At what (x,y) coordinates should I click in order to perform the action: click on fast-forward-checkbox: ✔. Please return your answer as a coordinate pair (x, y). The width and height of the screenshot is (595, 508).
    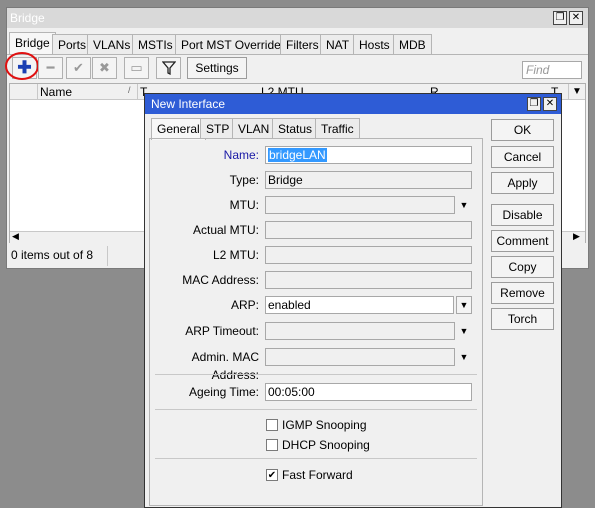
    Looking at the image, I should click on (272, 475).